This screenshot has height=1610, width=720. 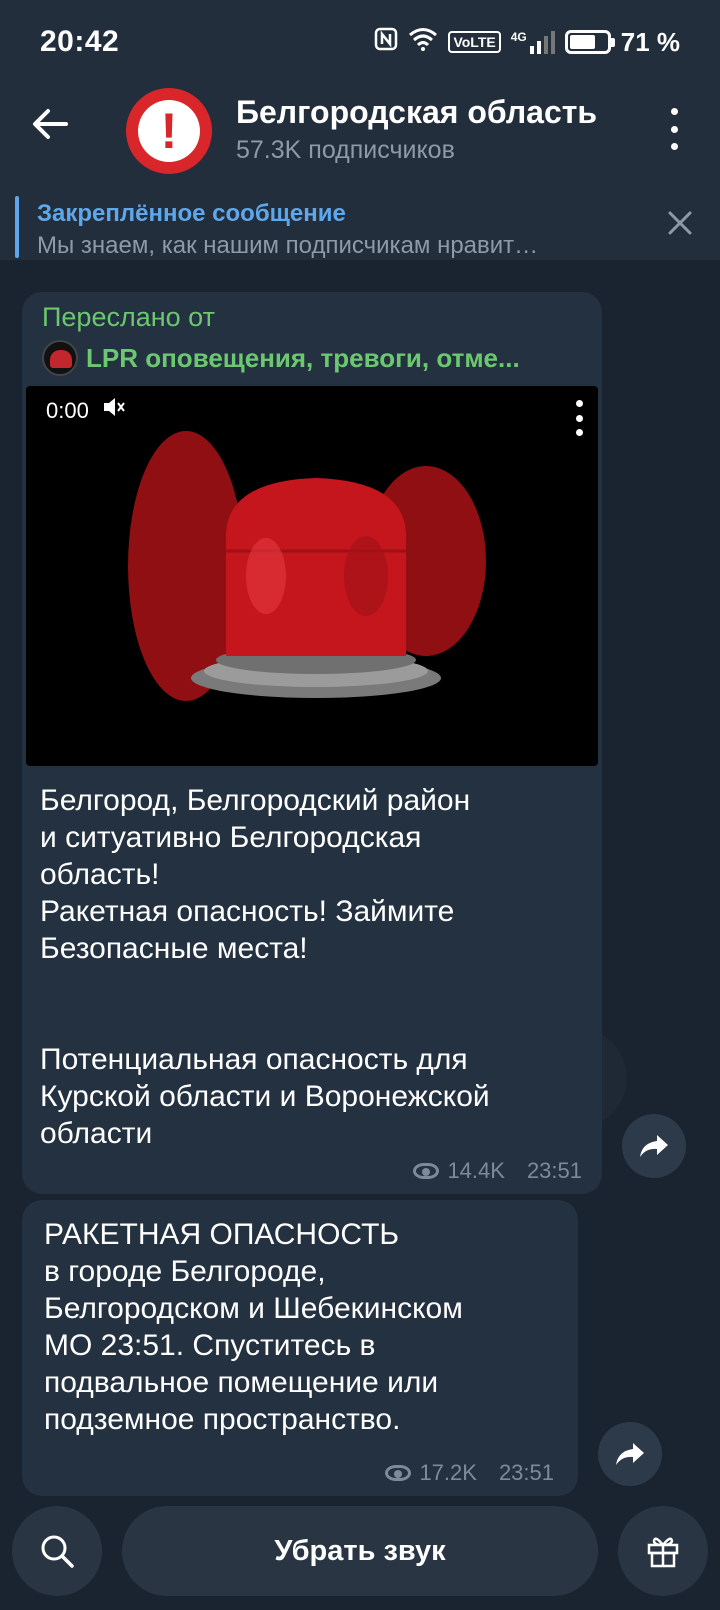 I want to click on search-icon, so click(x=57, y=1551).